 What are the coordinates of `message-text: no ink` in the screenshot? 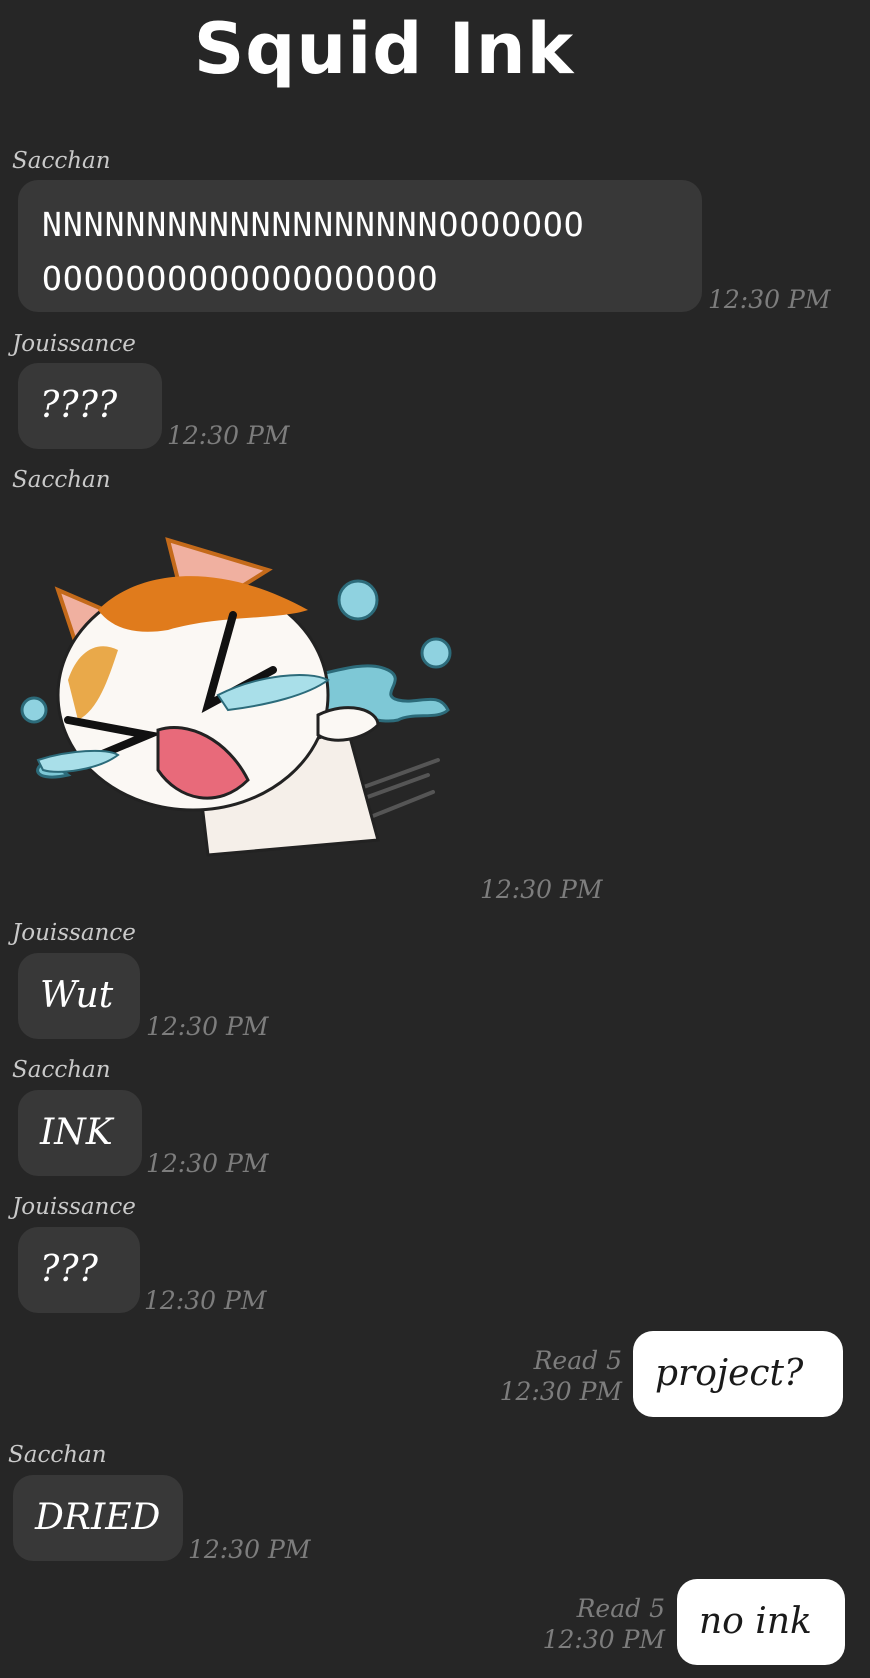 It's located at (755, 1621).